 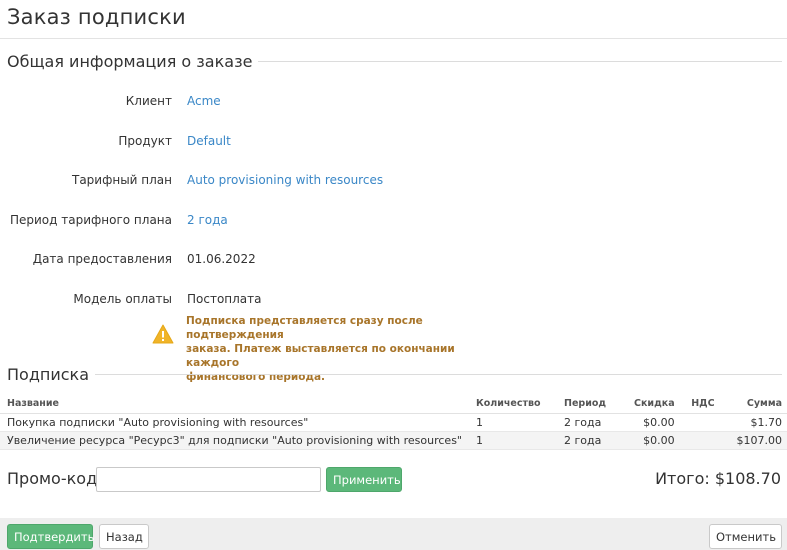 I want to click on field-label: Тарифный план, so click(x=121, y=180).